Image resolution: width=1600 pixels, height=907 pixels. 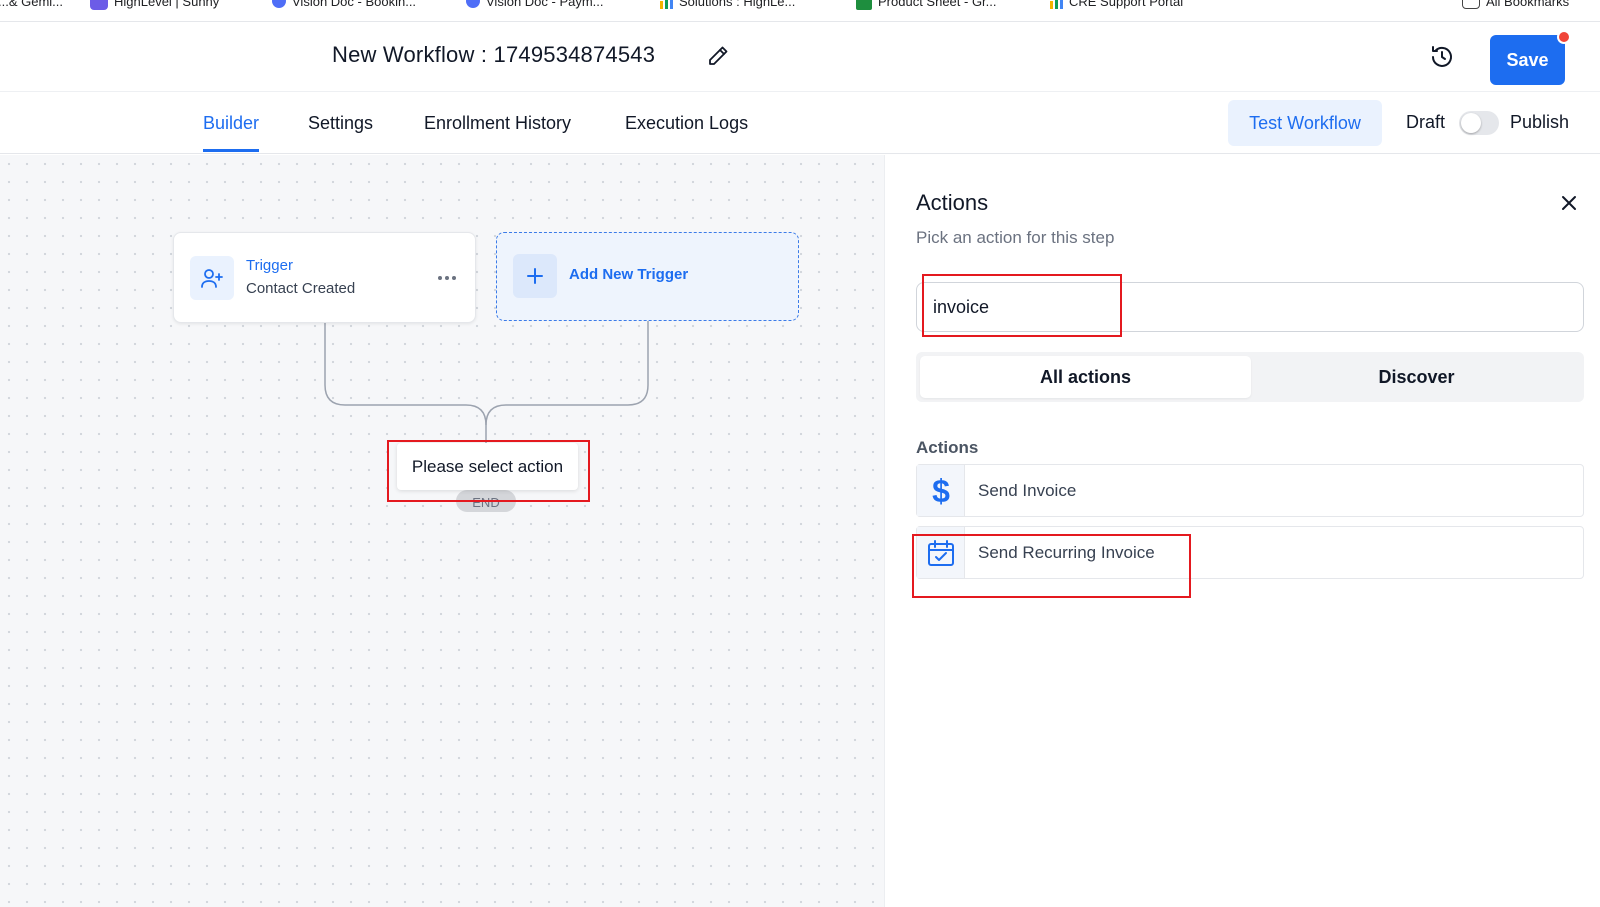 I want to click on save-button: Save, so click(x=1527, y=60).